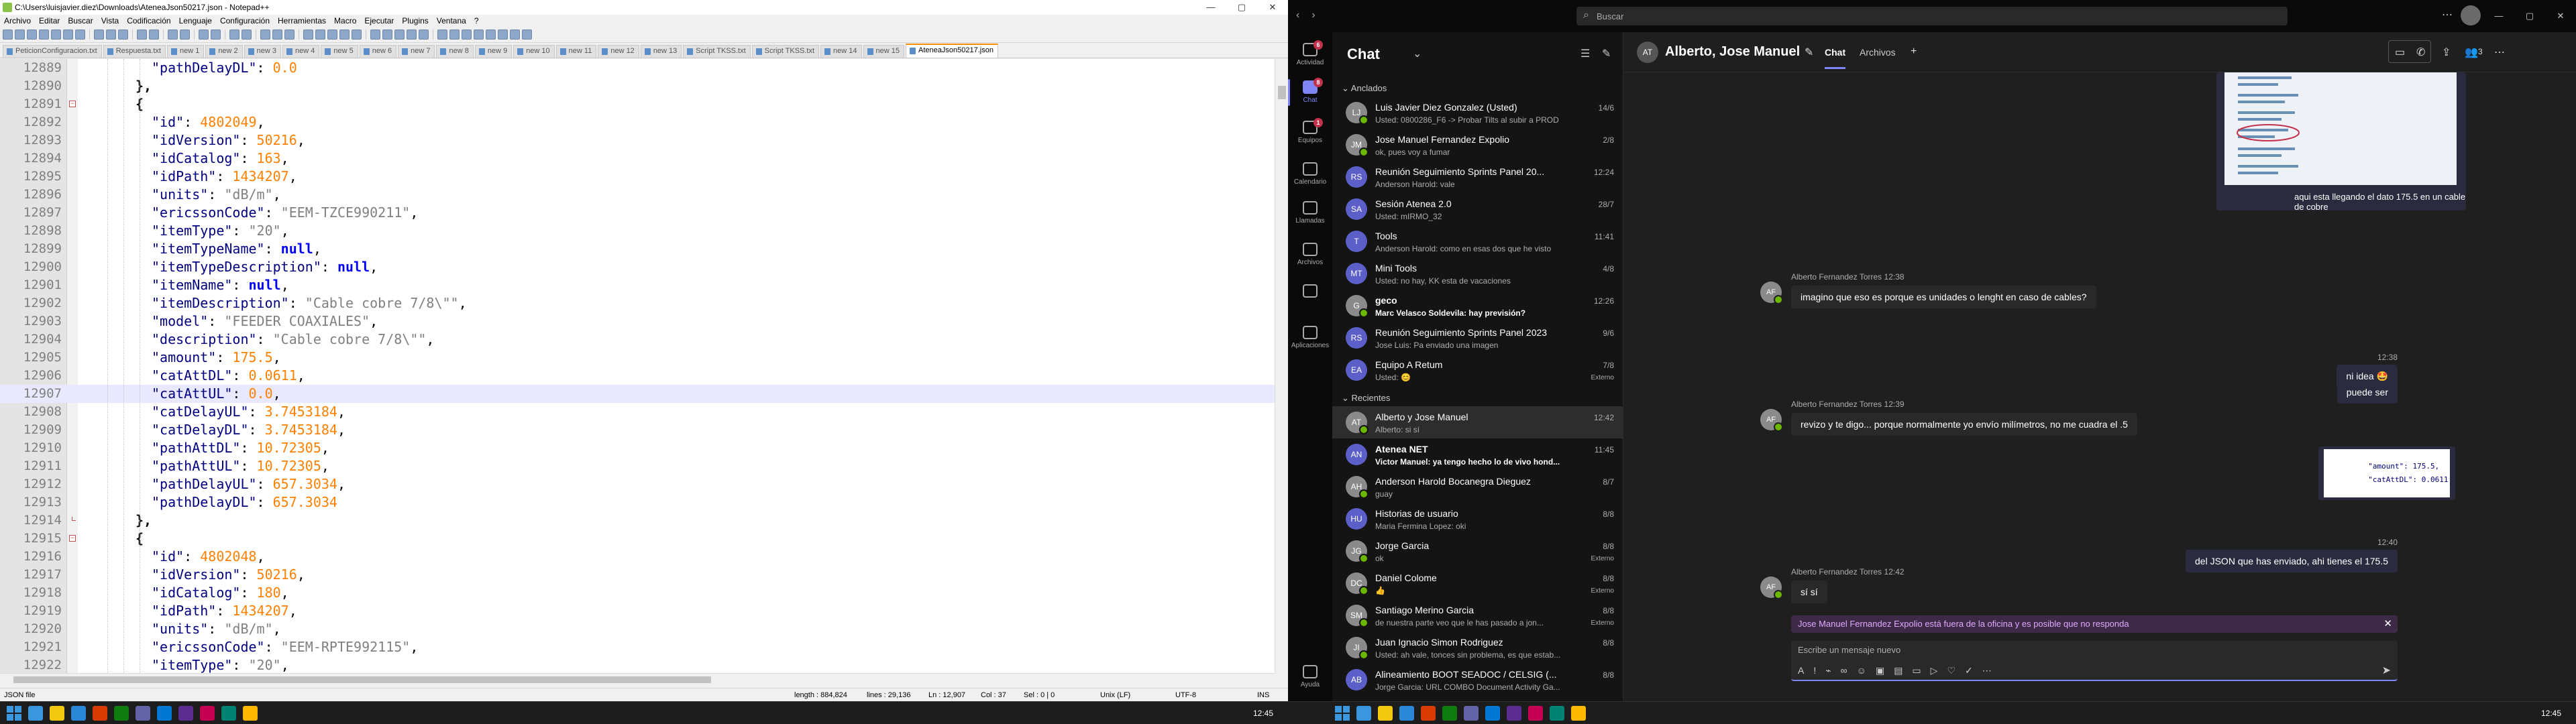 The width and height of the screenshot is (2576, 724). I want to click on save-icon, so click(32, 34).